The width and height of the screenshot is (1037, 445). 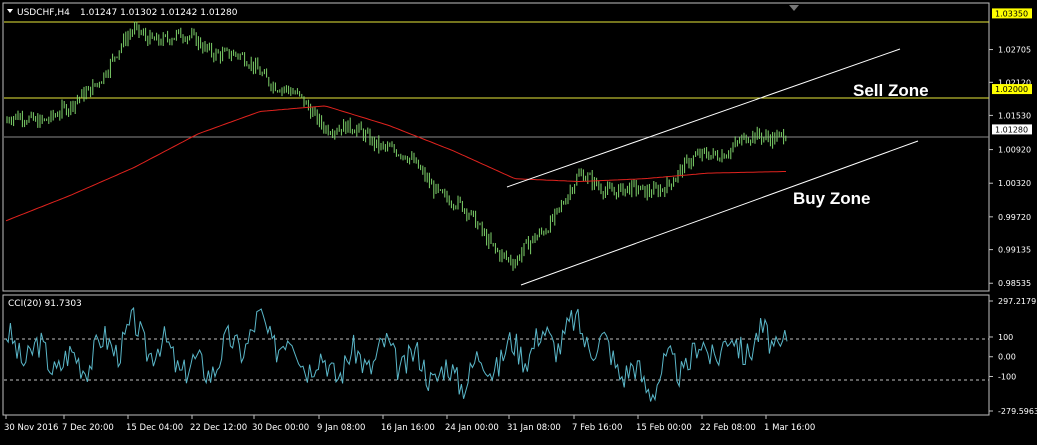 I want to click on time-tick-label: 9 Jan 08:00, so click(x=341, y=428).